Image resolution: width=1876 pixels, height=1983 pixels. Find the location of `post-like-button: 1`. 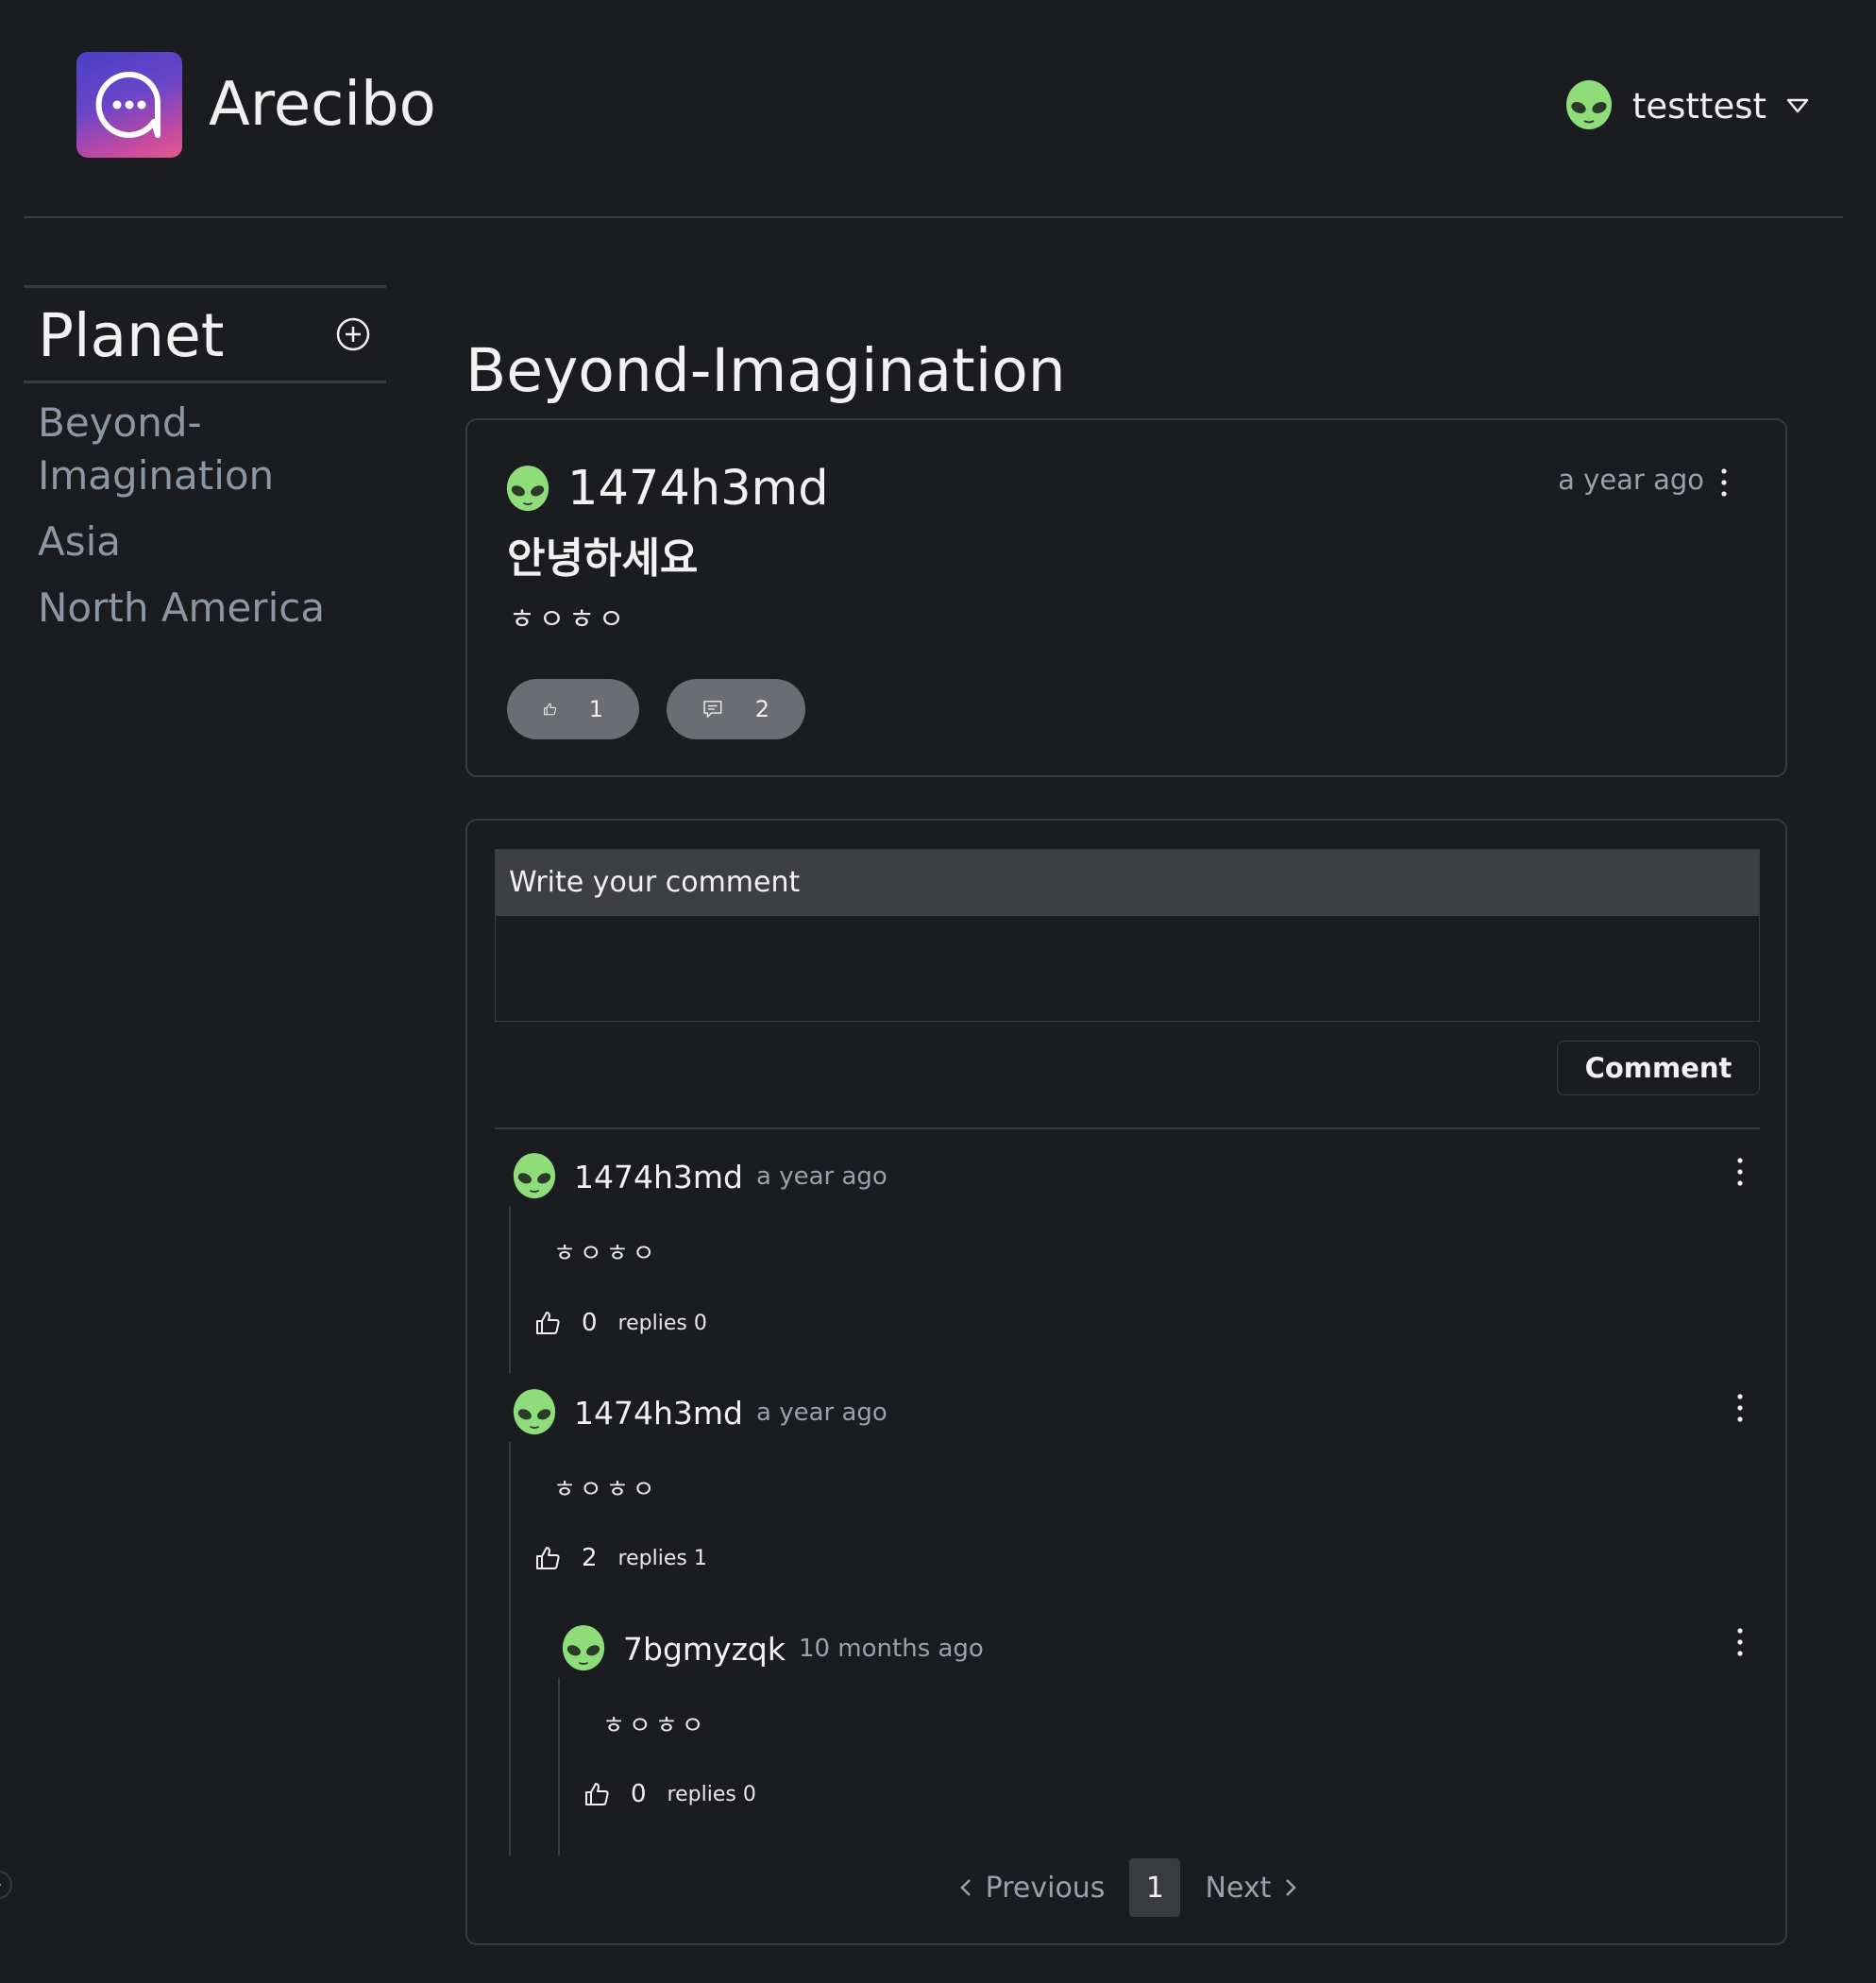

post-like-button: 1 is located at coordinates (573, 709).